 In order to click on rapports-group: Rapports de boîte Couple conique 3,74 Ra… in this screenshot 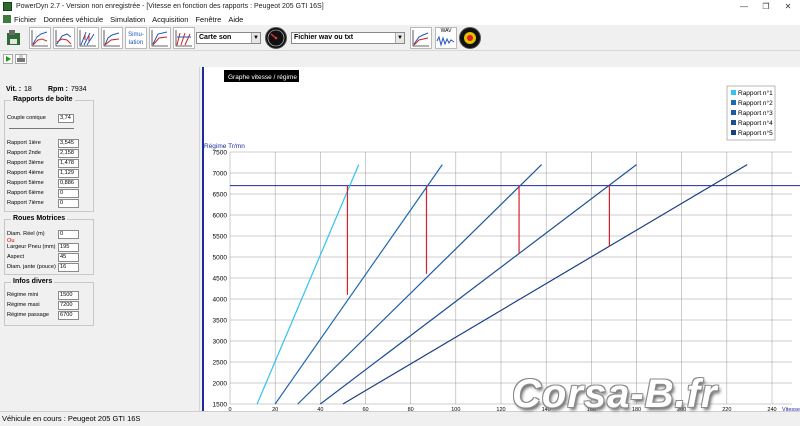, I will do `click(49, 154)`.